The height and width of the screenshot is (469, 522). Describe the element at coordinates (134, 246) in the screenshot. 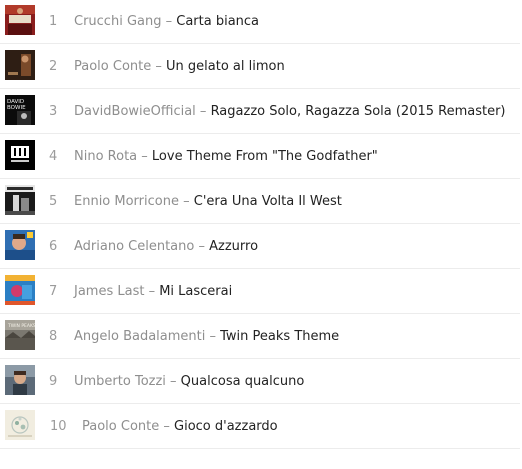

I see `artist-link: Adriano Celentano` at that location.